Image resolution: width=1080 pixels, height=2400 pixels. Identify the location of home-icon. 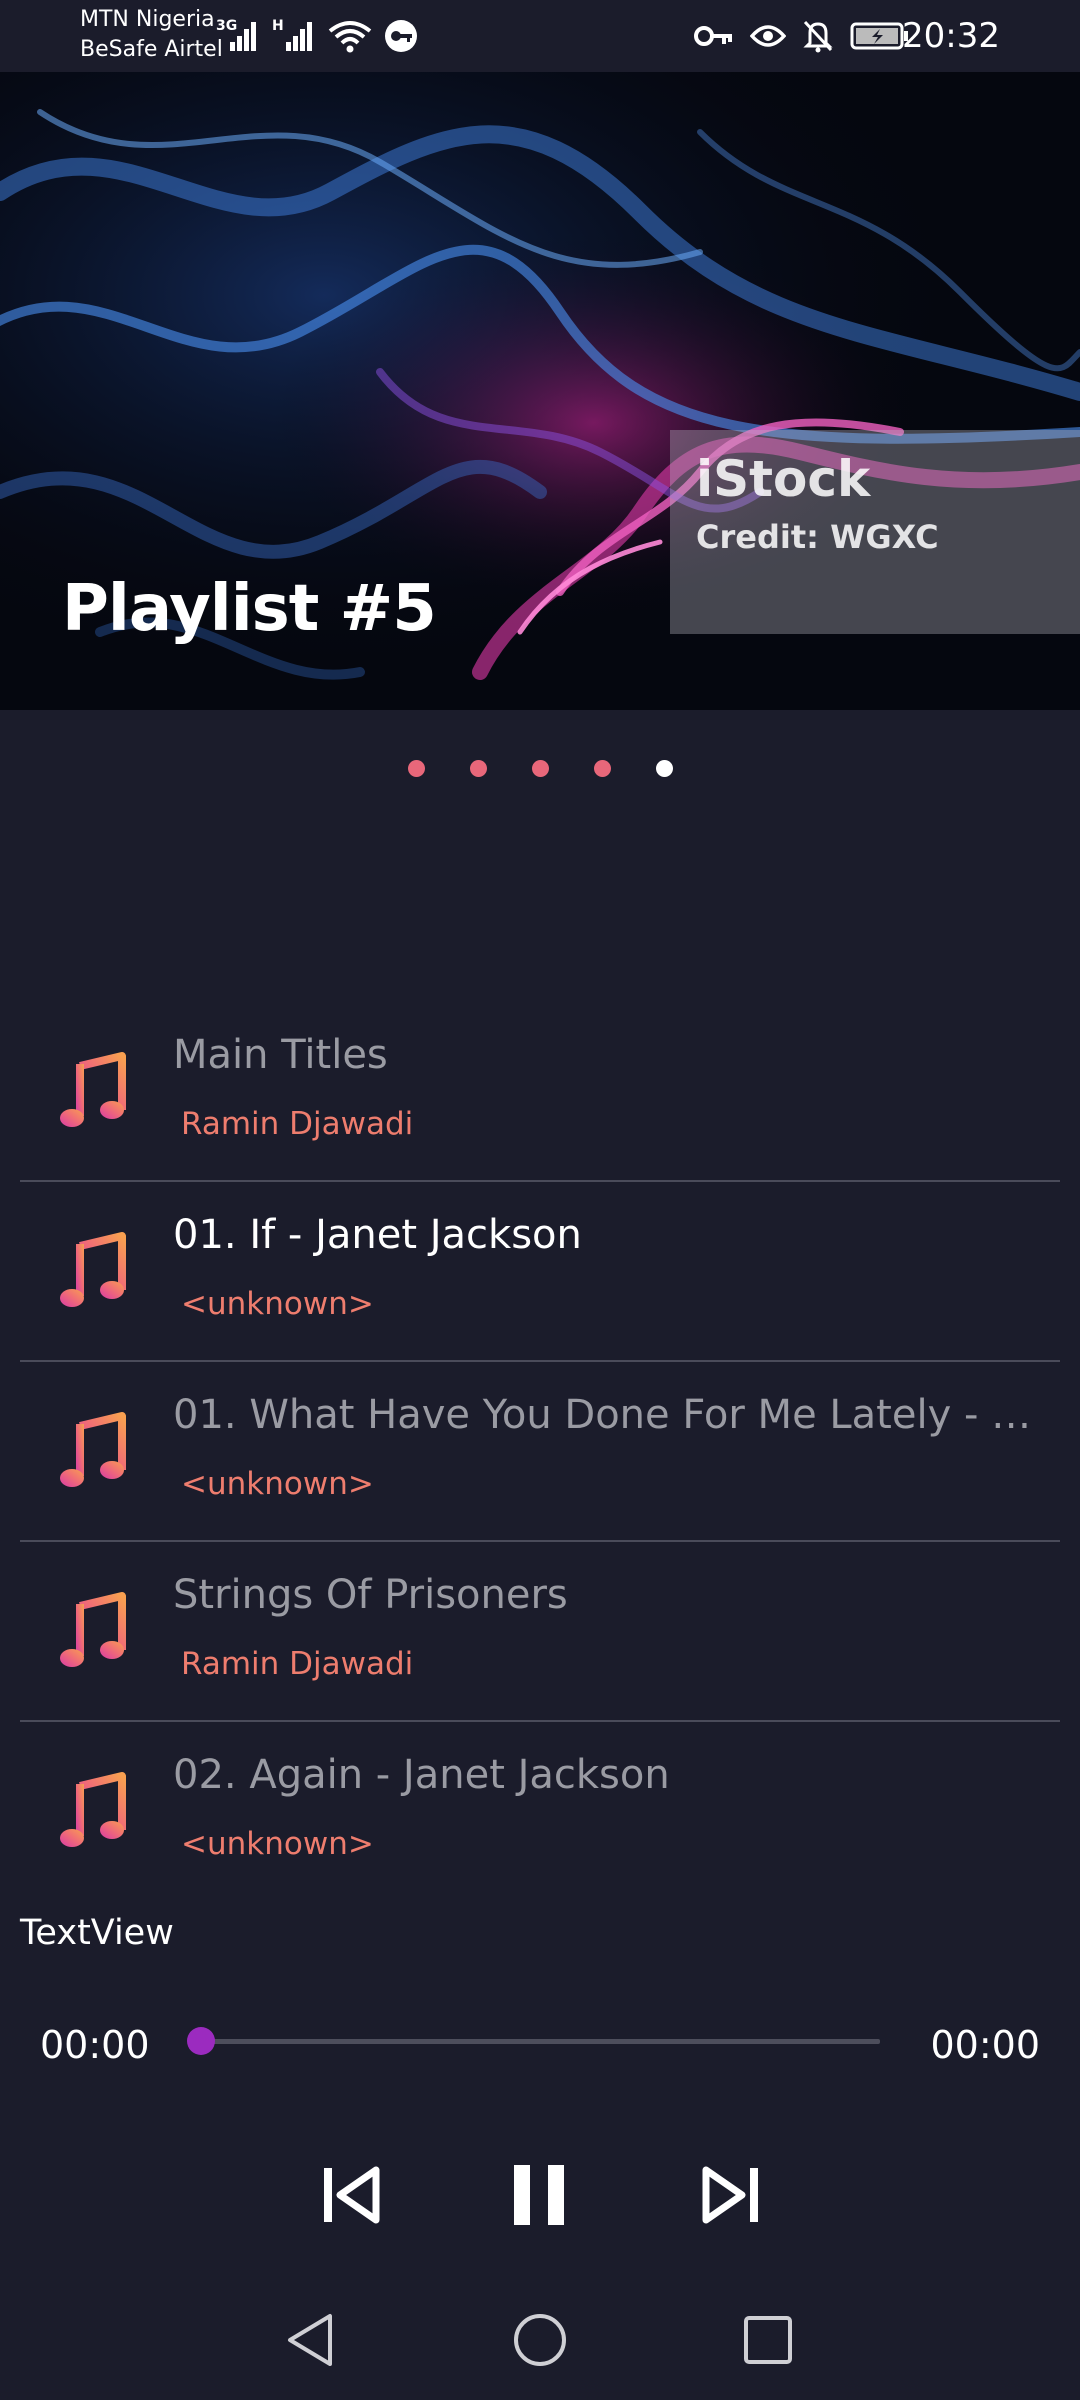
(540, 2340).